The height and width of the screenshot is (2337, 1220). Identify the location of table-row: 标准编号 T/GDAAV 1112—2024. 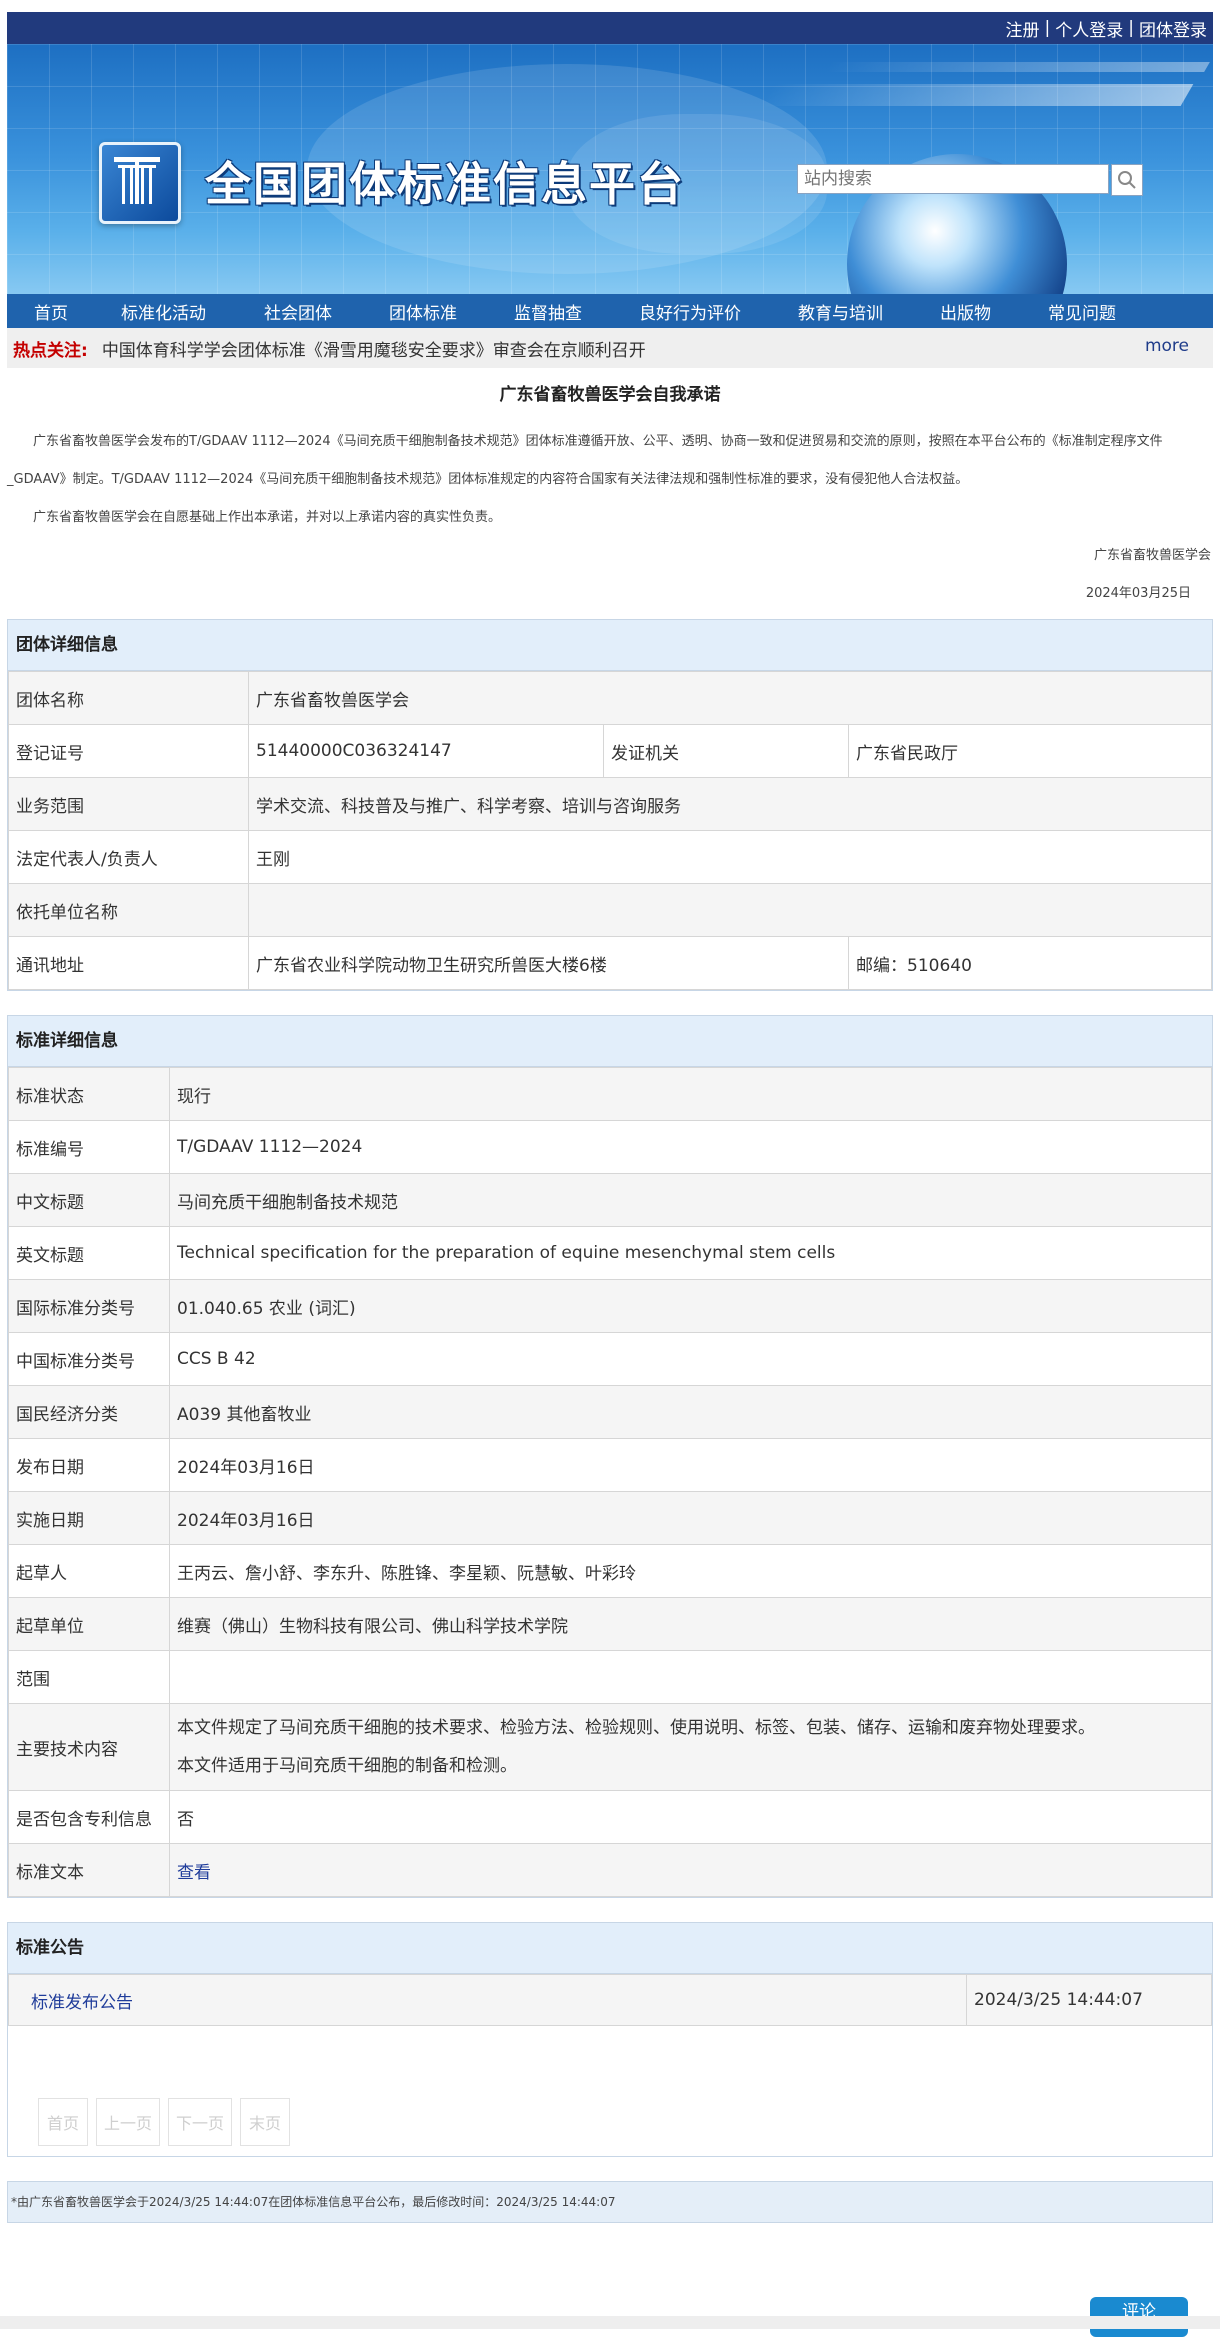
(610, 1147).